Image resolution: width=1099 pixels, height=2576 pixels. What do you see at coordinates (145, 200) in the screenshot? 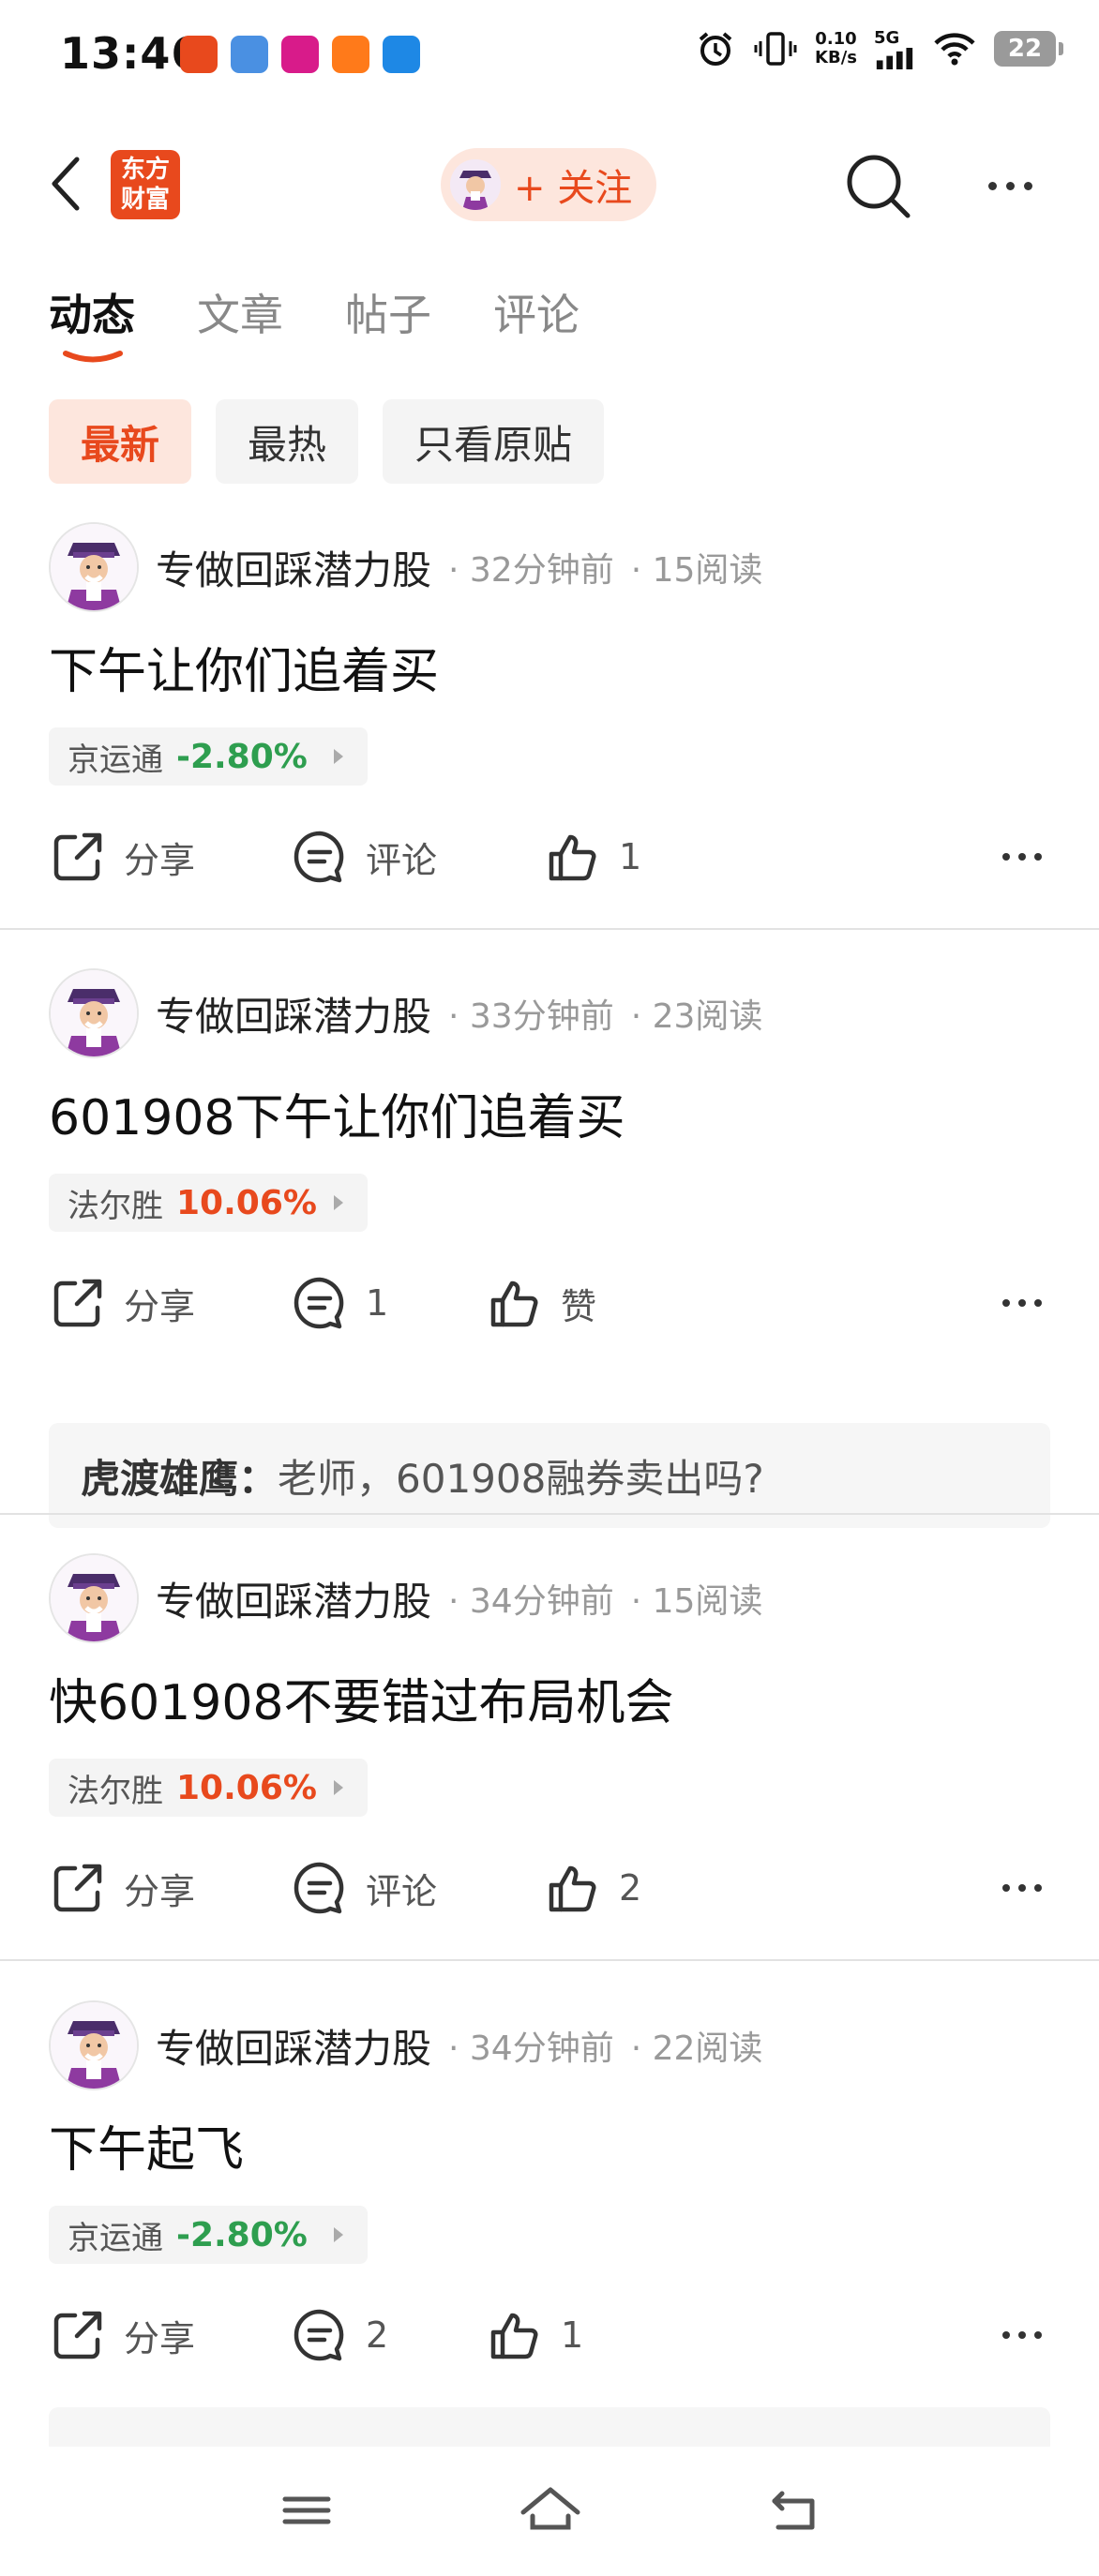
I see `logo-text-line2: 财富` at bounding box center [145, 200].